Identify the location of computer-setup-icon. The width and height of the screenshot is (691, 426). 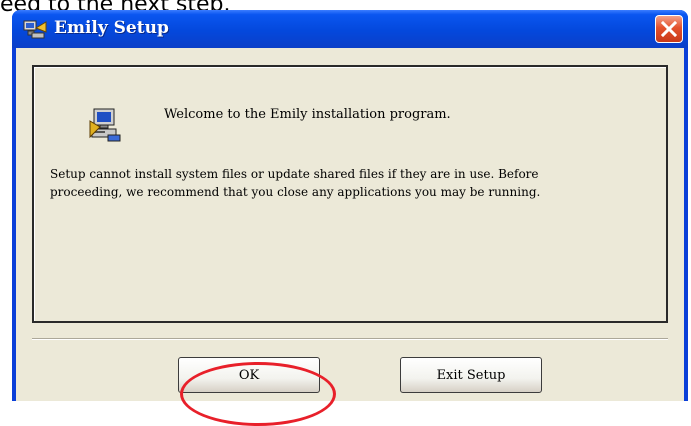
(106, 125).